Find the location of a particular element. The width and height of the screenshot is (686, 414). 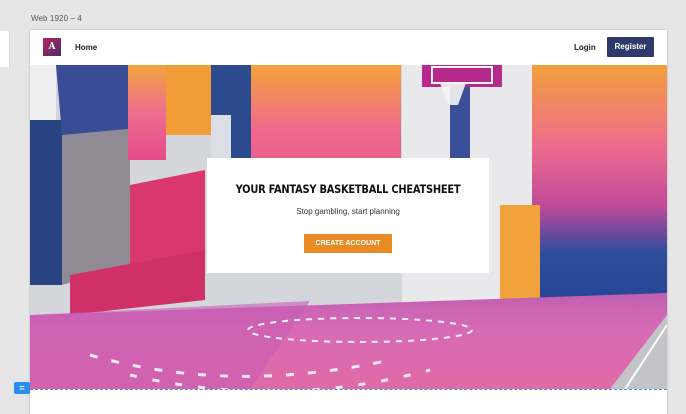

nav-login-link: Login is located at coordinates (585, 47).